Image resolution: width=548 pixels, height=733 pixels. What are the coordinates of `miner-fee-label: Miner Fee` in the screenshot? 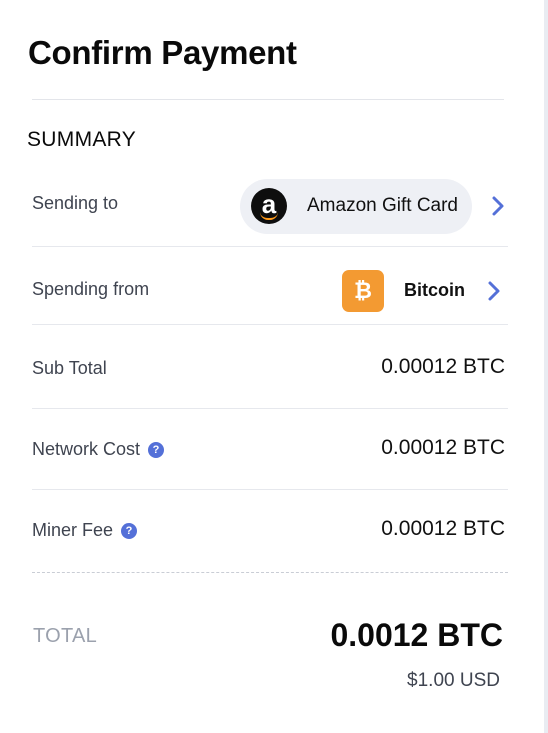 It's located at (73, 530).